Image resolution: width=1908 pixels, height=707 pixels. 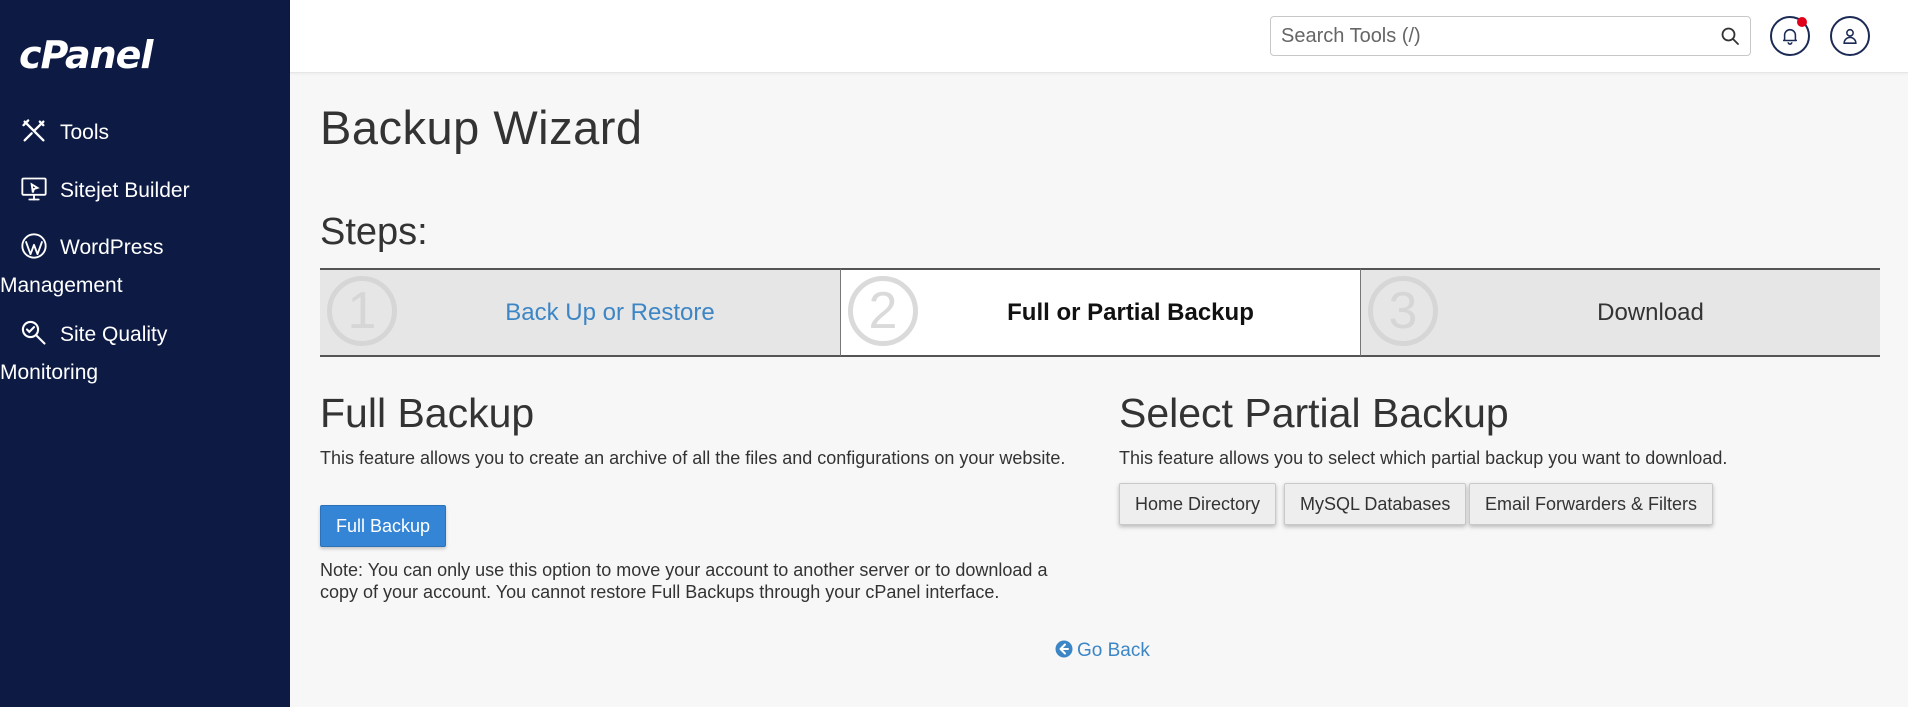 I want to click on email-forwarders-filters-button: Email Forwarders & Filters, so click(x=1591, y=504).